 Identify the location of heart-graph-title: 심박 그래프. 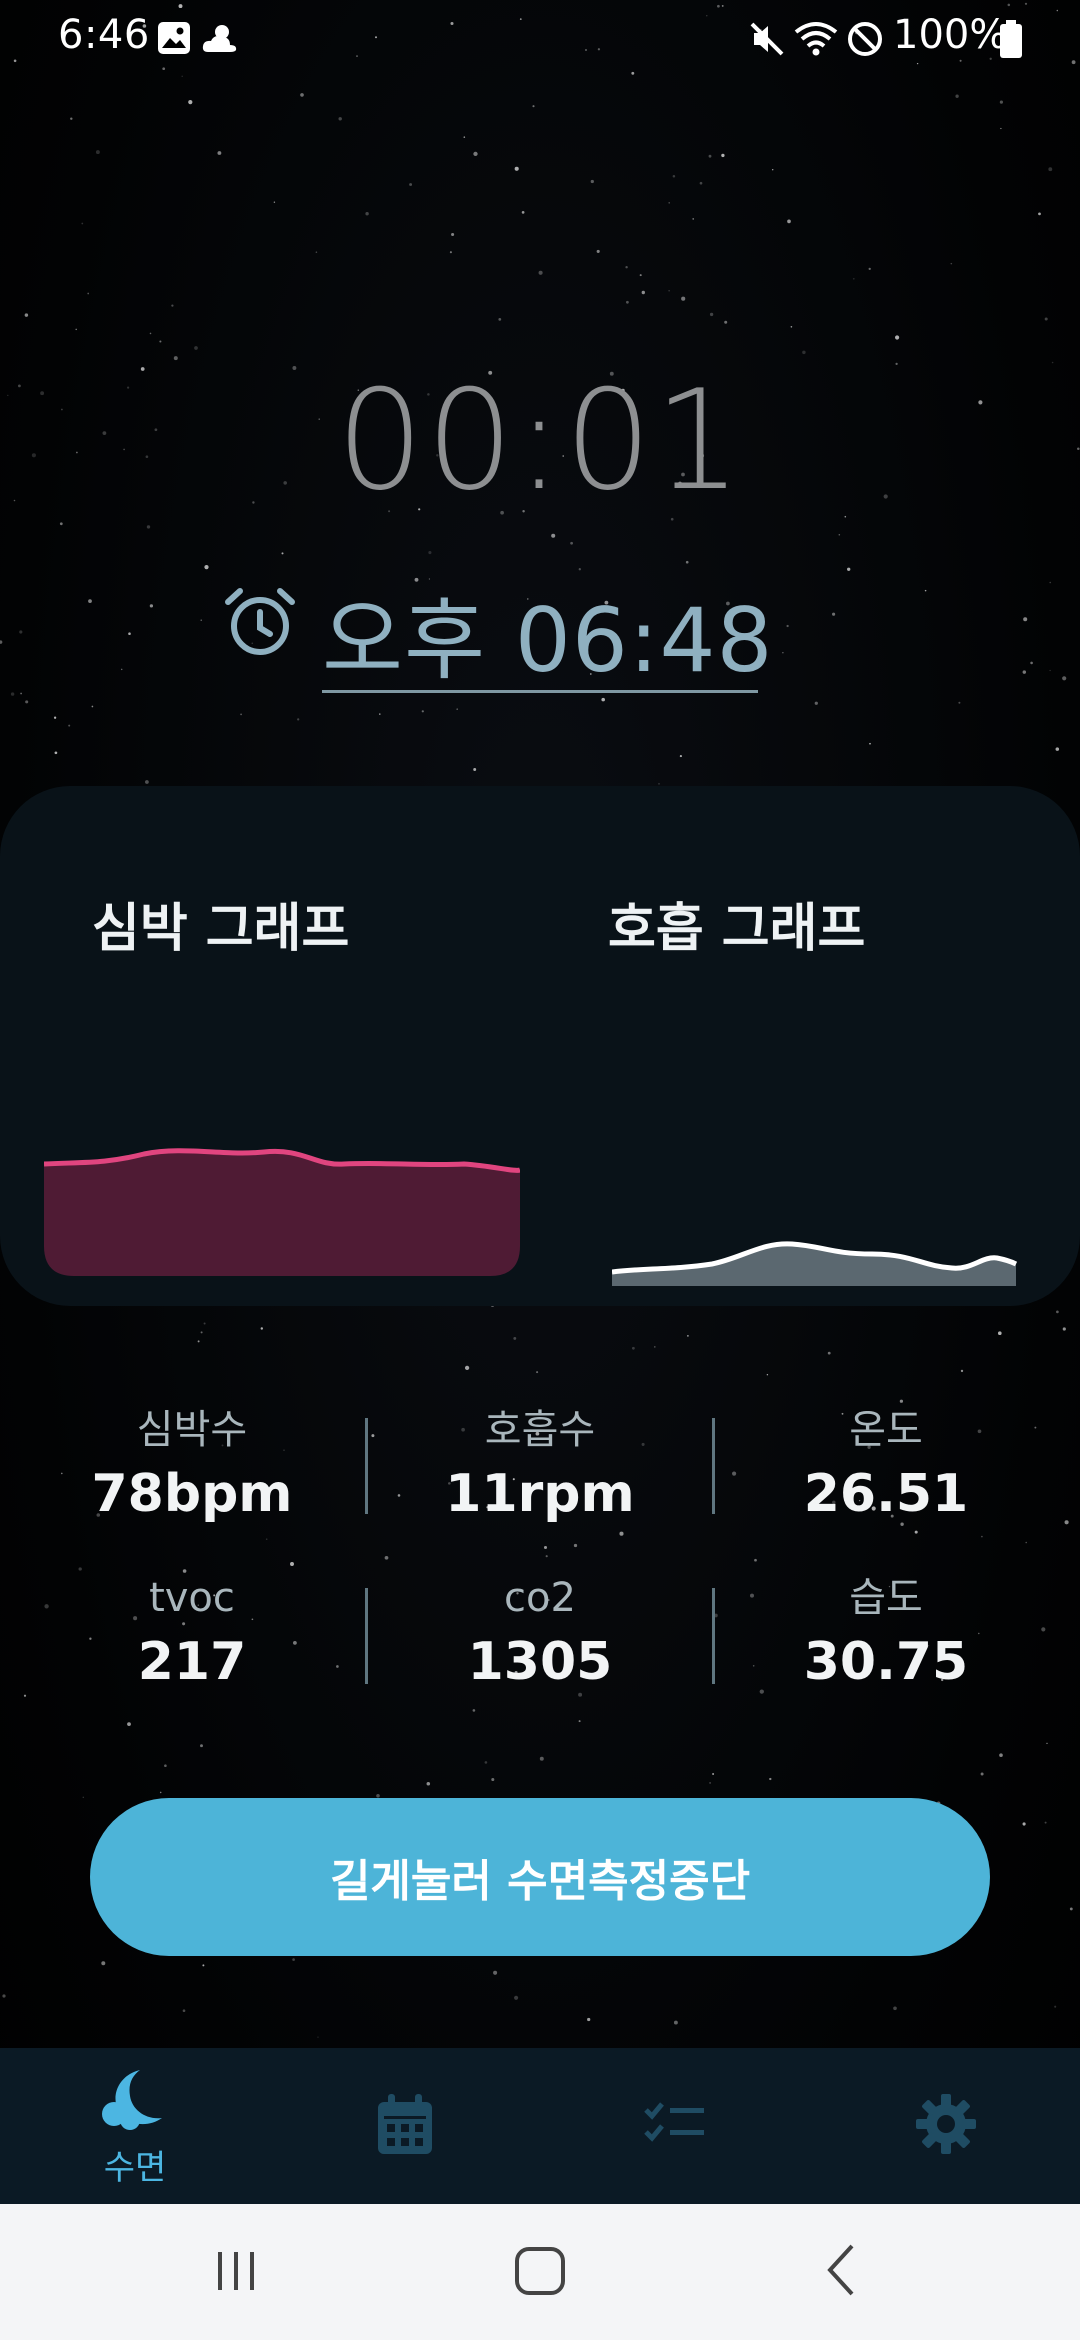
(221, 929).